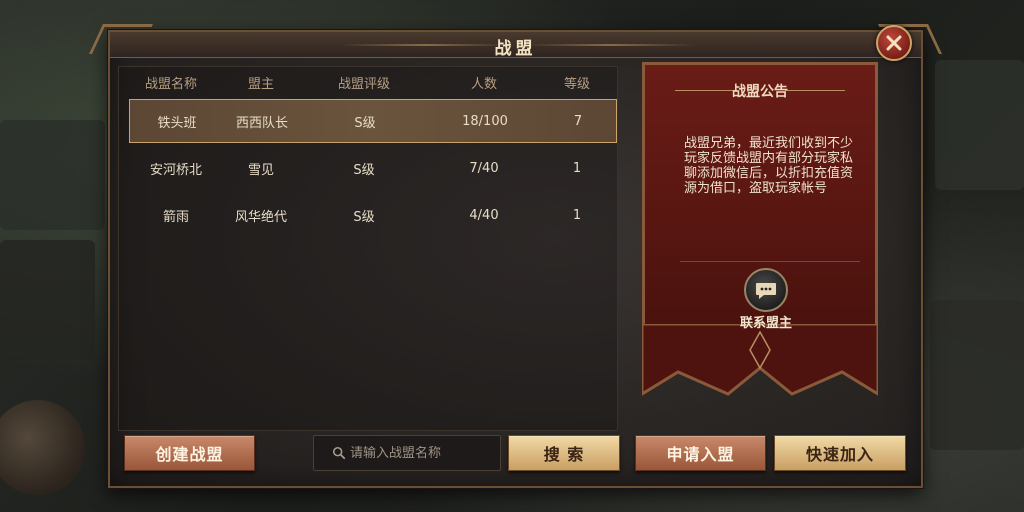 The image size is (1024, 512). I want to click on contact-leader-button, so click(766, 290).